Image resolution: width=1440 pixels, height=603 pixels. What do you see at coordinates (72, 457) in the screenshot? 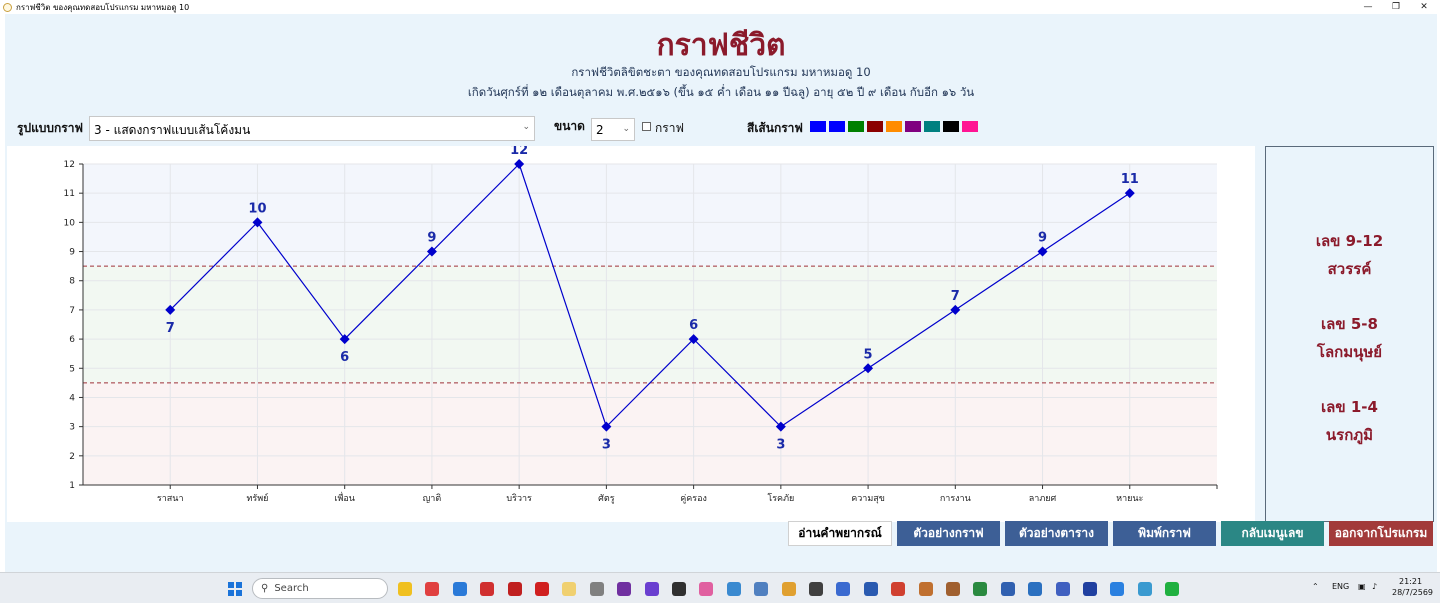
I see `y-tick-label: 2` at bounding box center [72, 457].